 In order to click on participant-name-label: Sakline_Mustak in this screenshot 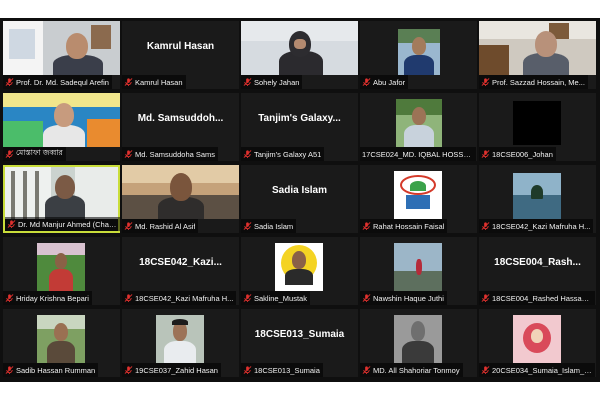, I will do `click(275, 298)`.